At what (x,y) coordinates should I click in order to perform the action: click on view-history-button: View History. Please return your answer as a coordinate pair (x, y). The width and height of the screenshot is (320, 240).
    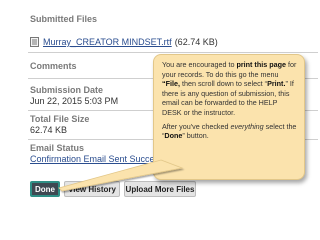
    Looking at the image, I should click on (92, 189).